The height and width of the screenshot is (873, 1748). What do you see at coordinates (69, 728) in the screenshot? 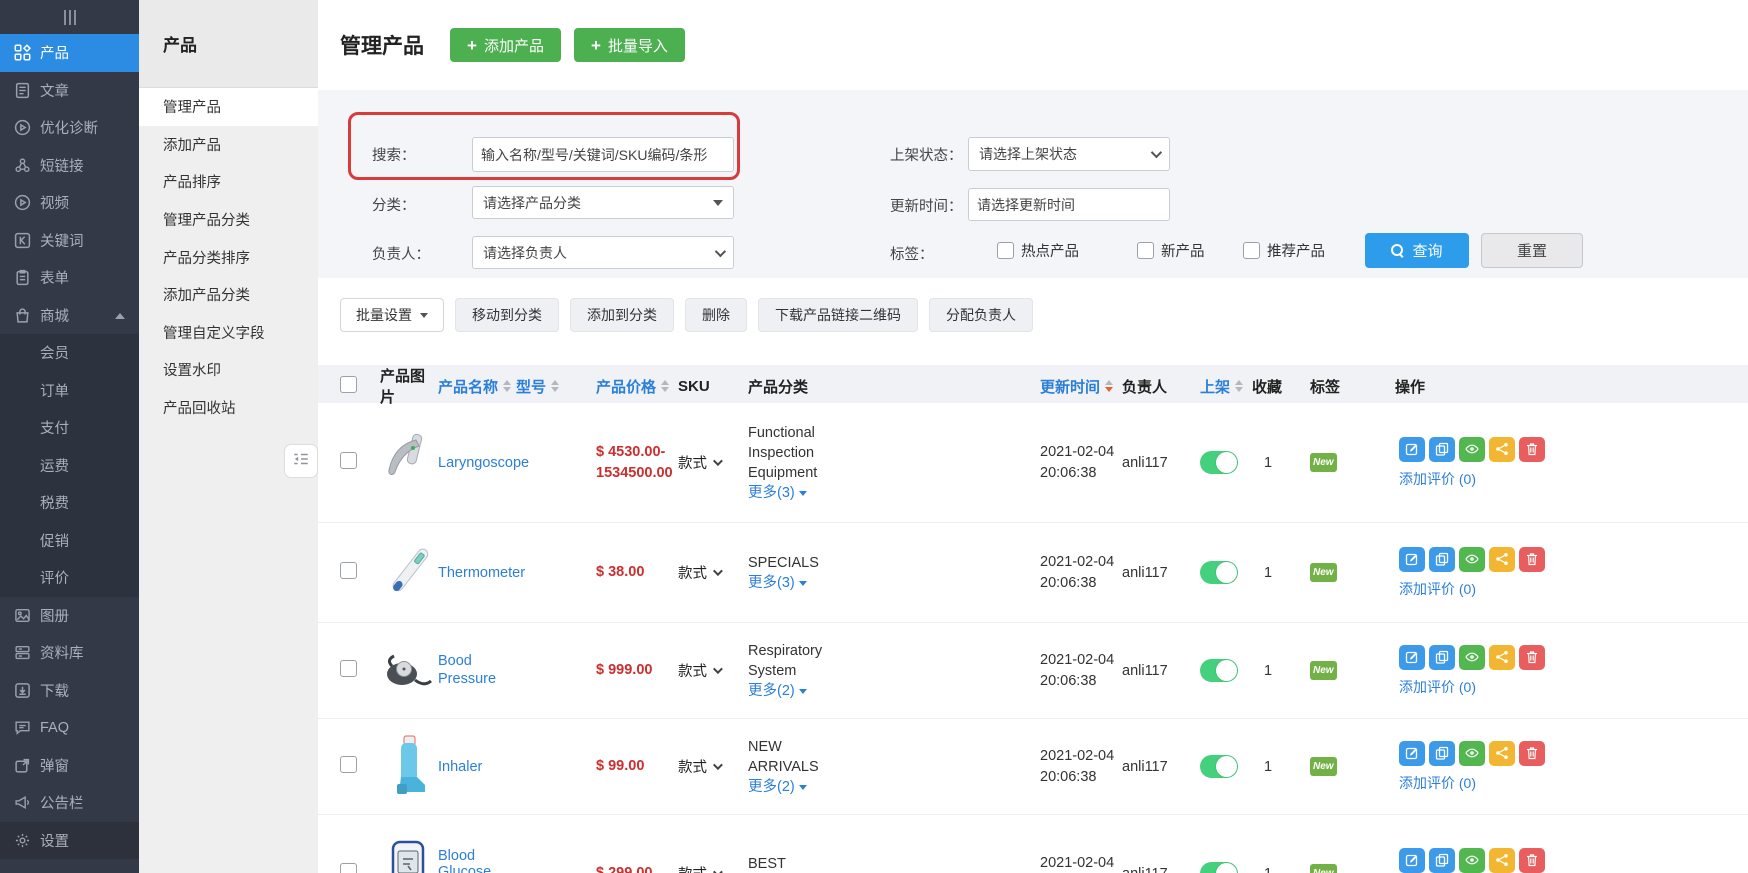
I see `sidebar-item-faq: FAQ` at bounding box center [69, 728].